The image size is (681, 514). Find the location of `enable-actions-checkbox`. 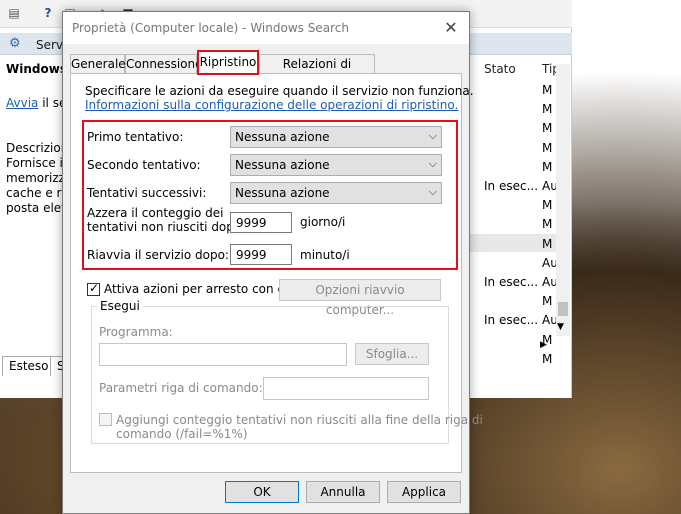

enable-actions-checkbox is located at coordinates (93, 288).